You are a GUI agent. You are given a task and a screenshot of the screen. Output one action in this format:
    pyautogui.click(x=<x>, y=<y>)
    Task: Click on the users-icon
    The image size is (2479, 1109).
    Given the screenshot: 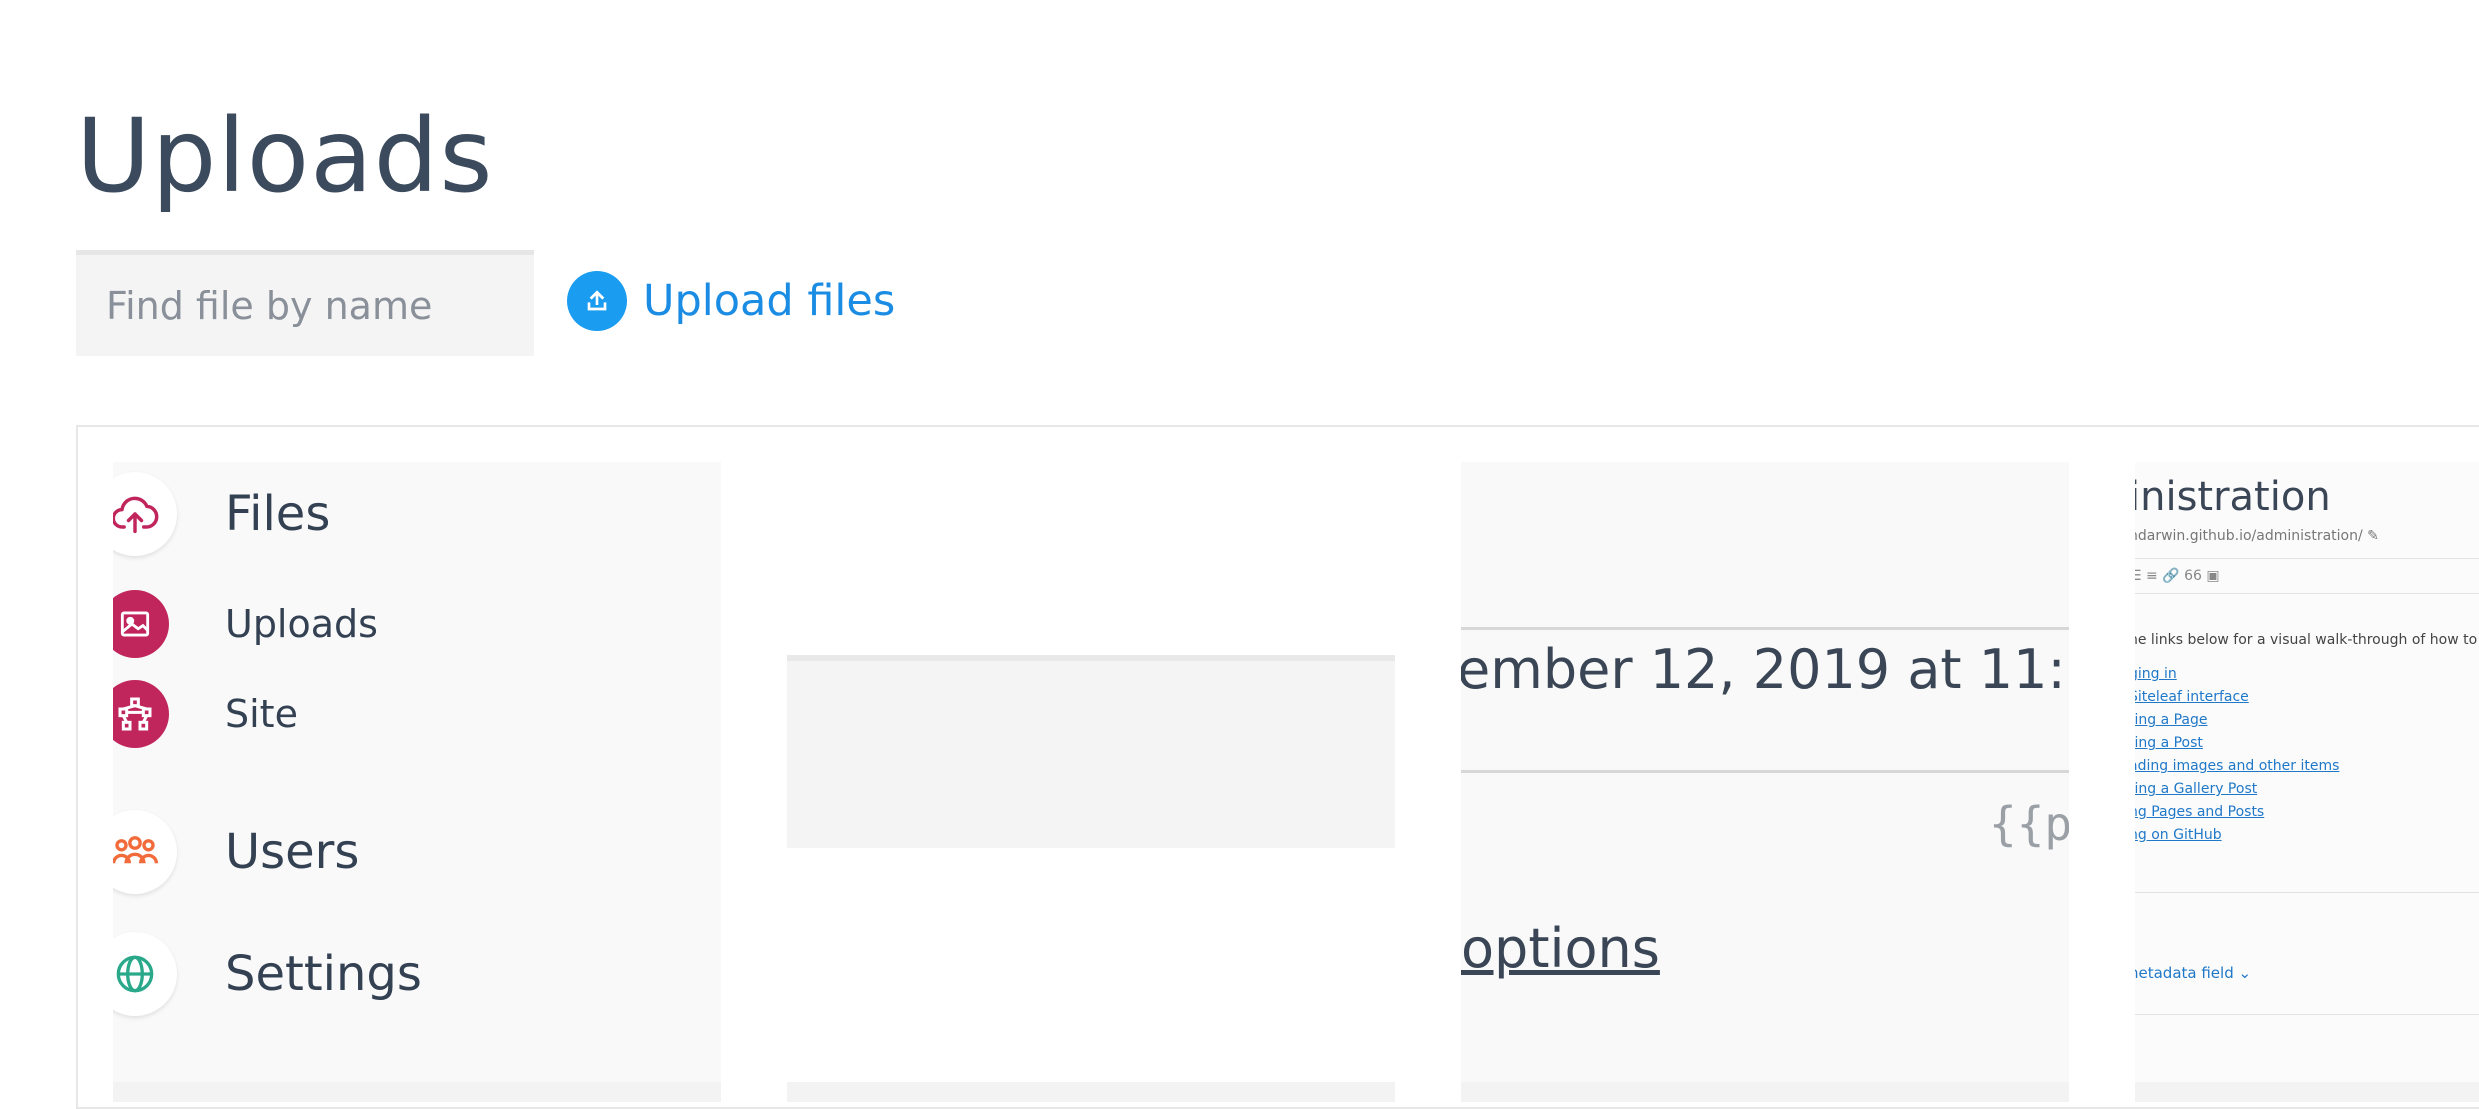 What is the action you would take?
    pyautogui.click(x=145, y=852)
    